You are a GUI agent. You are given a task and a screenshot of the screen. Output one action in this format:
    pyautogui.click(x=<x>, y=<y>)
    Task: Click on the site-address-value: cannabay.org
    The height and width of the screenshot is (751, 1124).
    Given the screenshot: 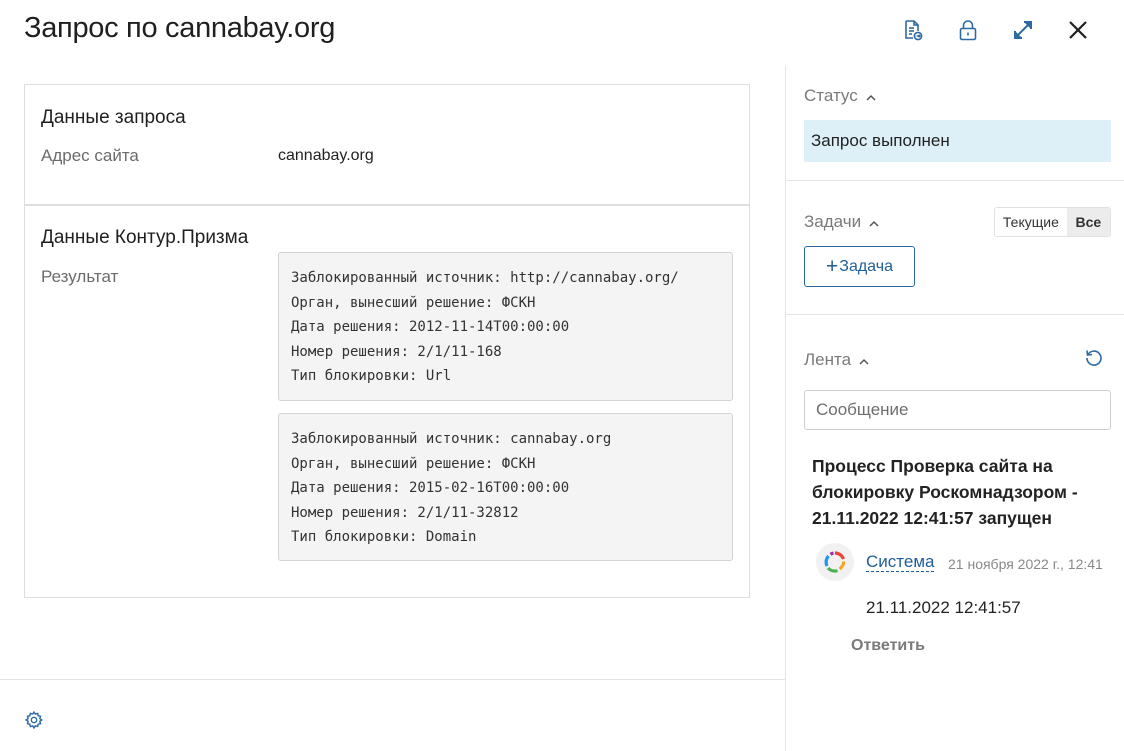 What is the action you would take?
    pyautogui.click(x=326, y=155)
    